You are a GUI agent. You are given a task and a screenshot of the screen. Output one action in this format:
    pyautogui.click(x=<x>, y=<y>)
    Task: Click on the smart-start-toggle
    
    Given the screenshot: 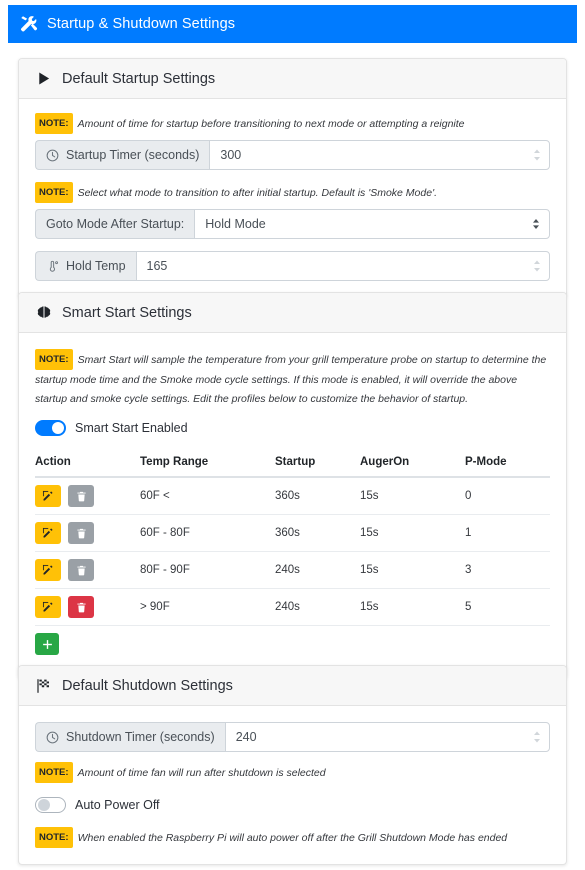 What is the action you would take?
    pyautogui.click(x=50, y=428)
    